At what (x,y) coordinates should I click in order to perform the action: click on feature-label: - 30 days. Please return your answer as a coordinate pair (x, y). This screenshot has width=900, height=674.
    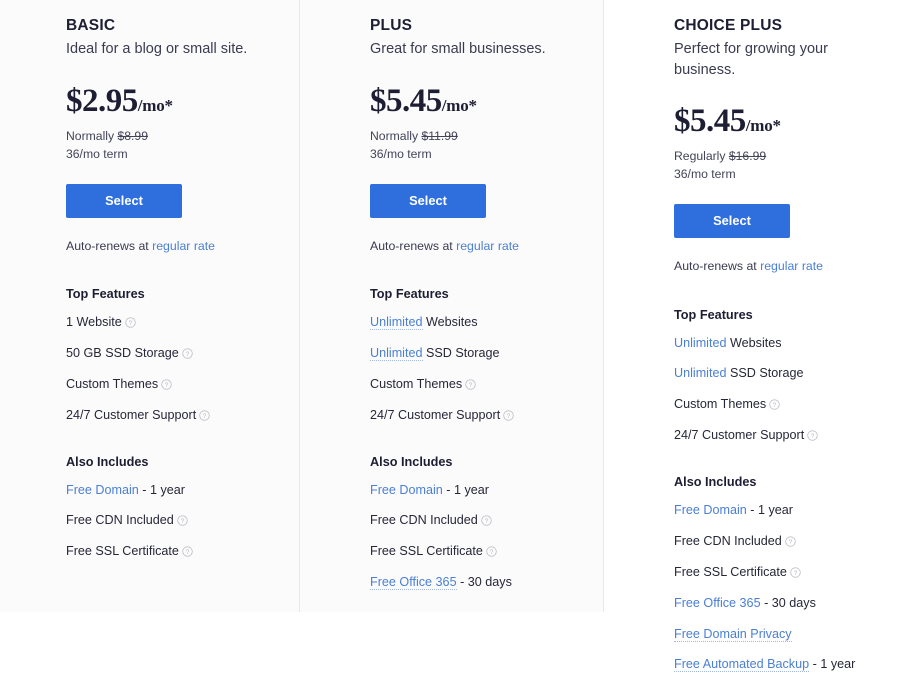
    Looking at the image, I should click on (484, 582).